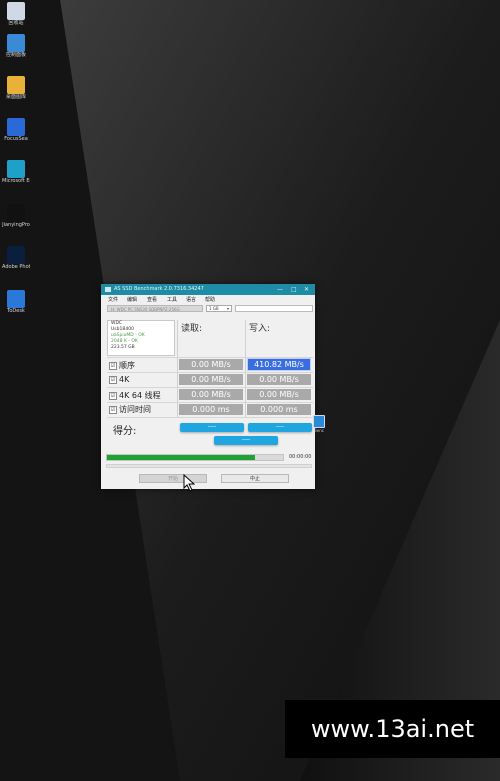  Describe the element at coordinates (227, 308) in the screenshot. I see `chevron-down-icon: ▾` at that location.